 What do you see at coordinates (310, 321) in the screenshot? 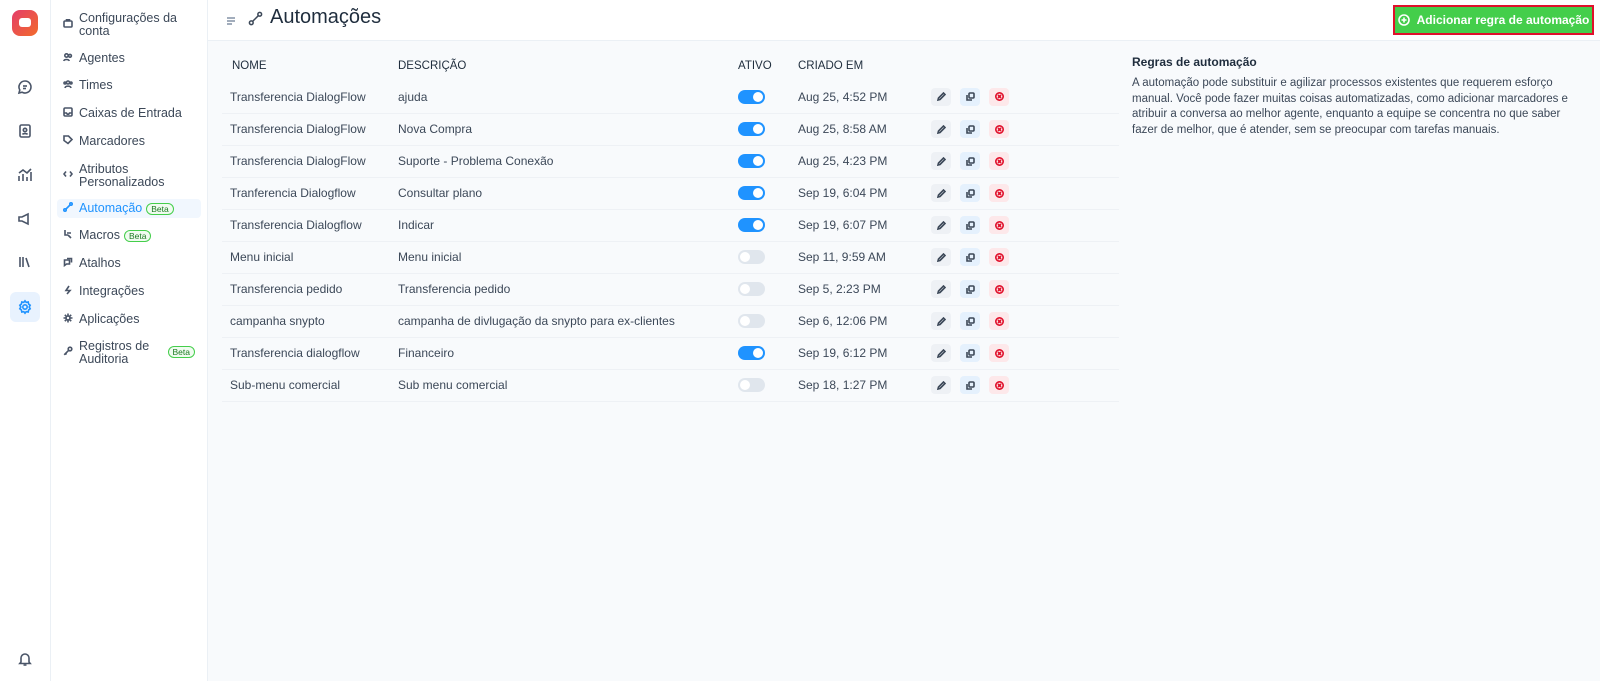
I see `automation-name: campanha snypto` at bounding box center [310, 321].